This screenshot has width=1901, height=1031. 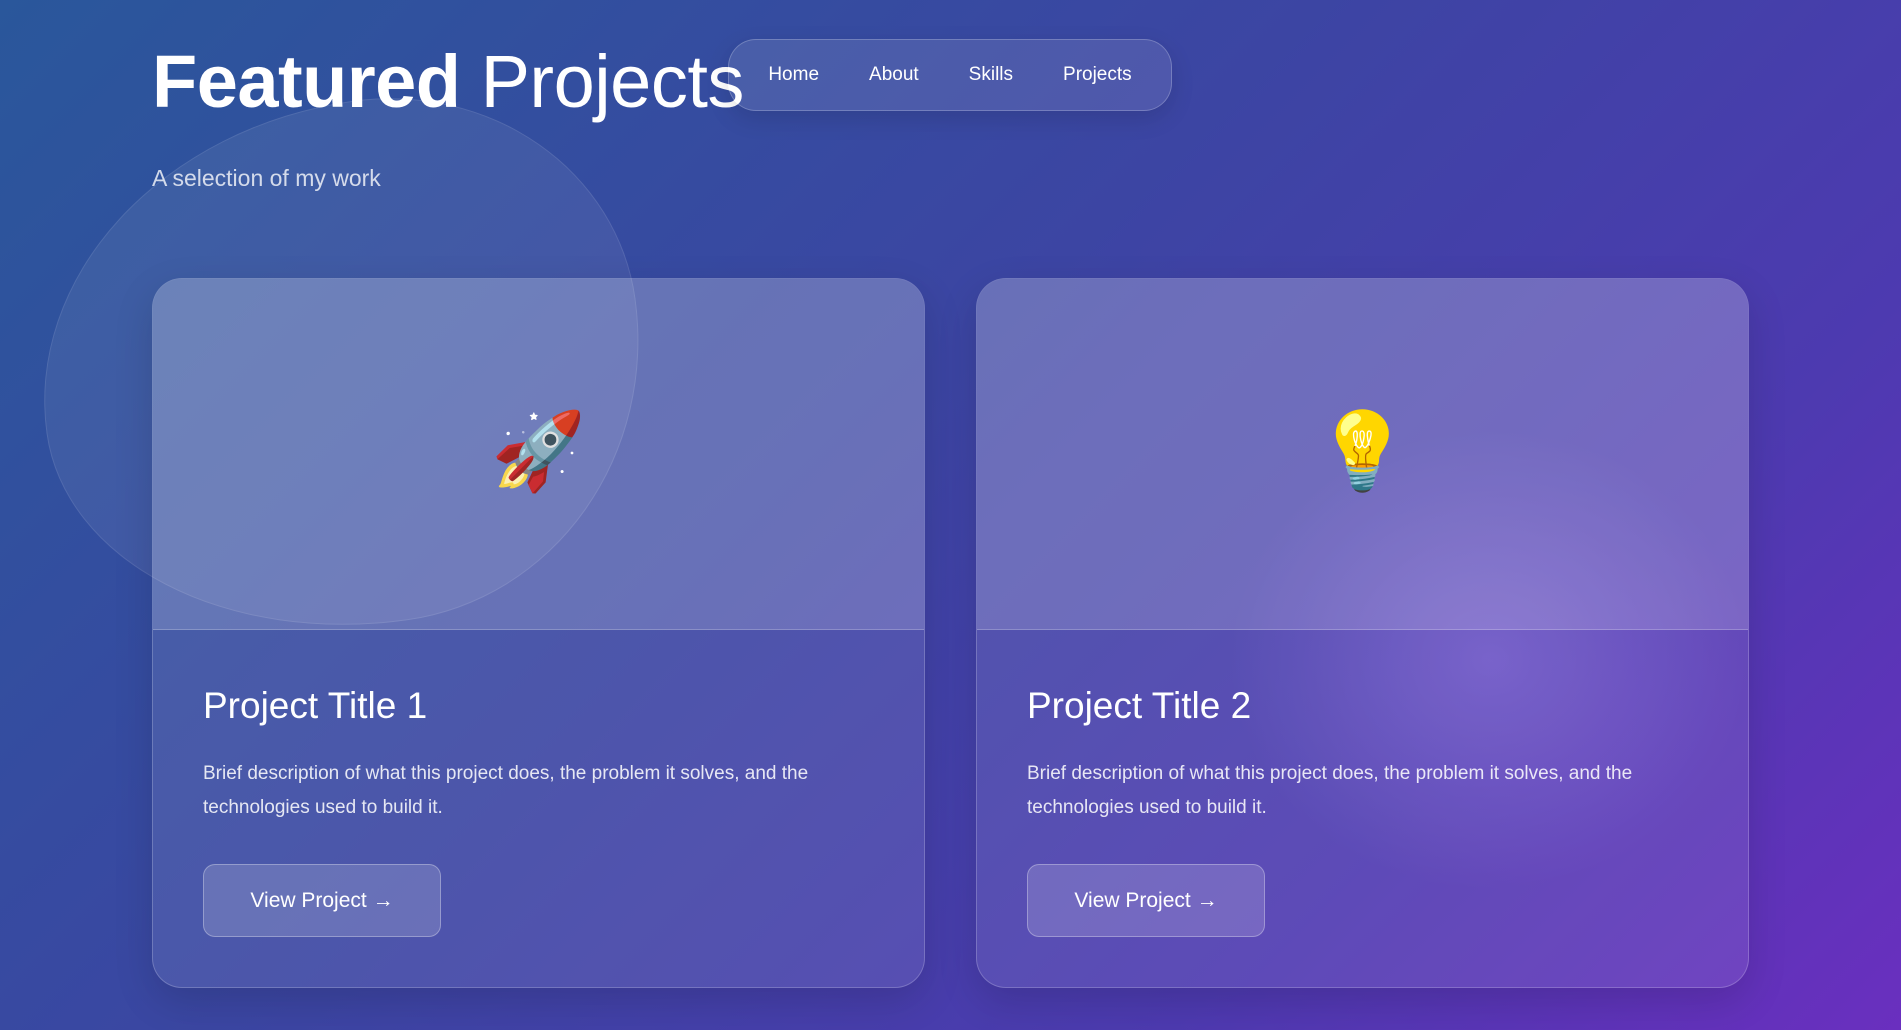 I want to click on page-title-light: Projects, so click(x=612, y=81).